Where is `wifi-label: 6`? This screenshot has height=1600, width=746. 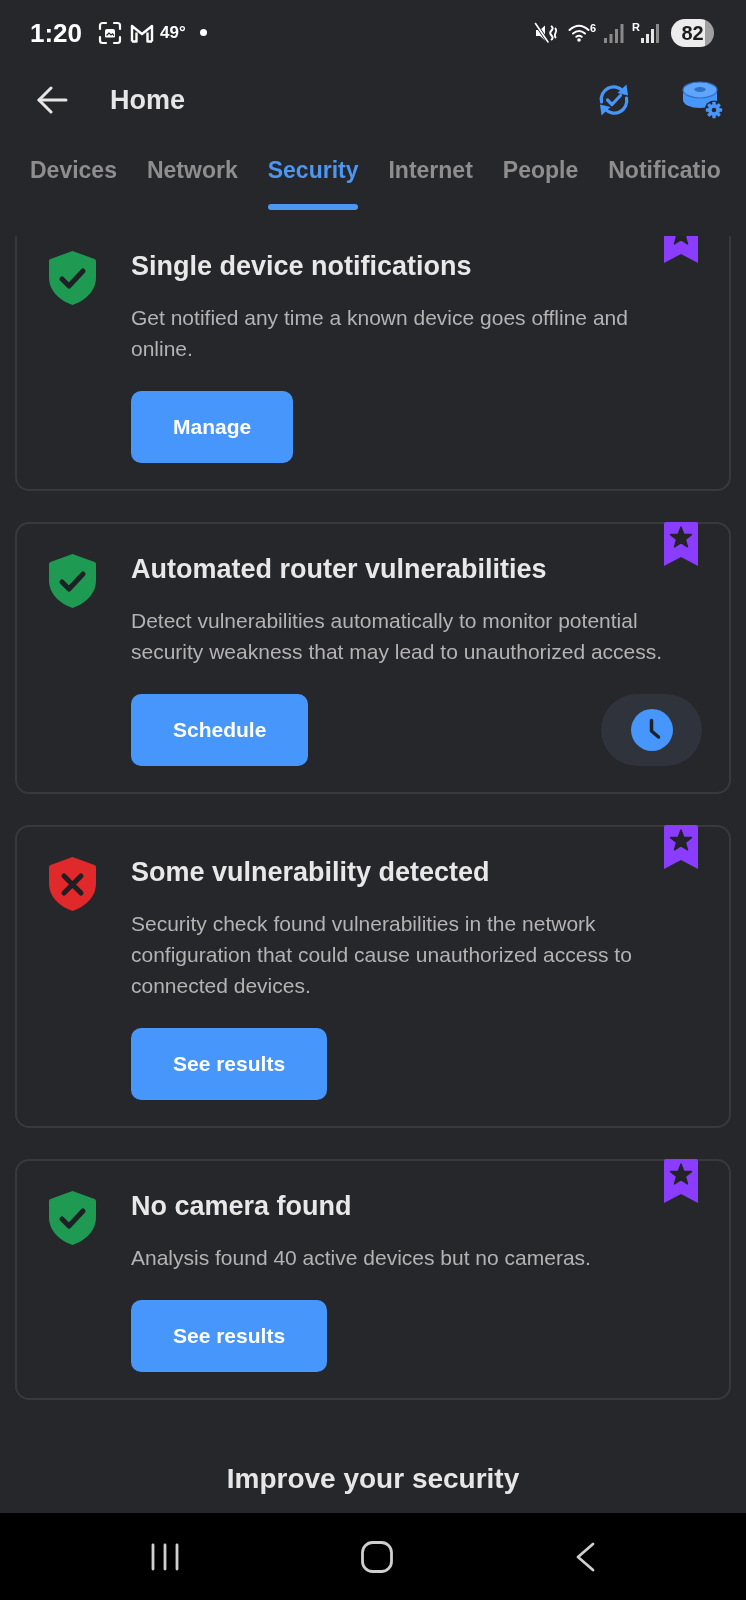
wifi-label: 6 is located at coordinates (593, 27).